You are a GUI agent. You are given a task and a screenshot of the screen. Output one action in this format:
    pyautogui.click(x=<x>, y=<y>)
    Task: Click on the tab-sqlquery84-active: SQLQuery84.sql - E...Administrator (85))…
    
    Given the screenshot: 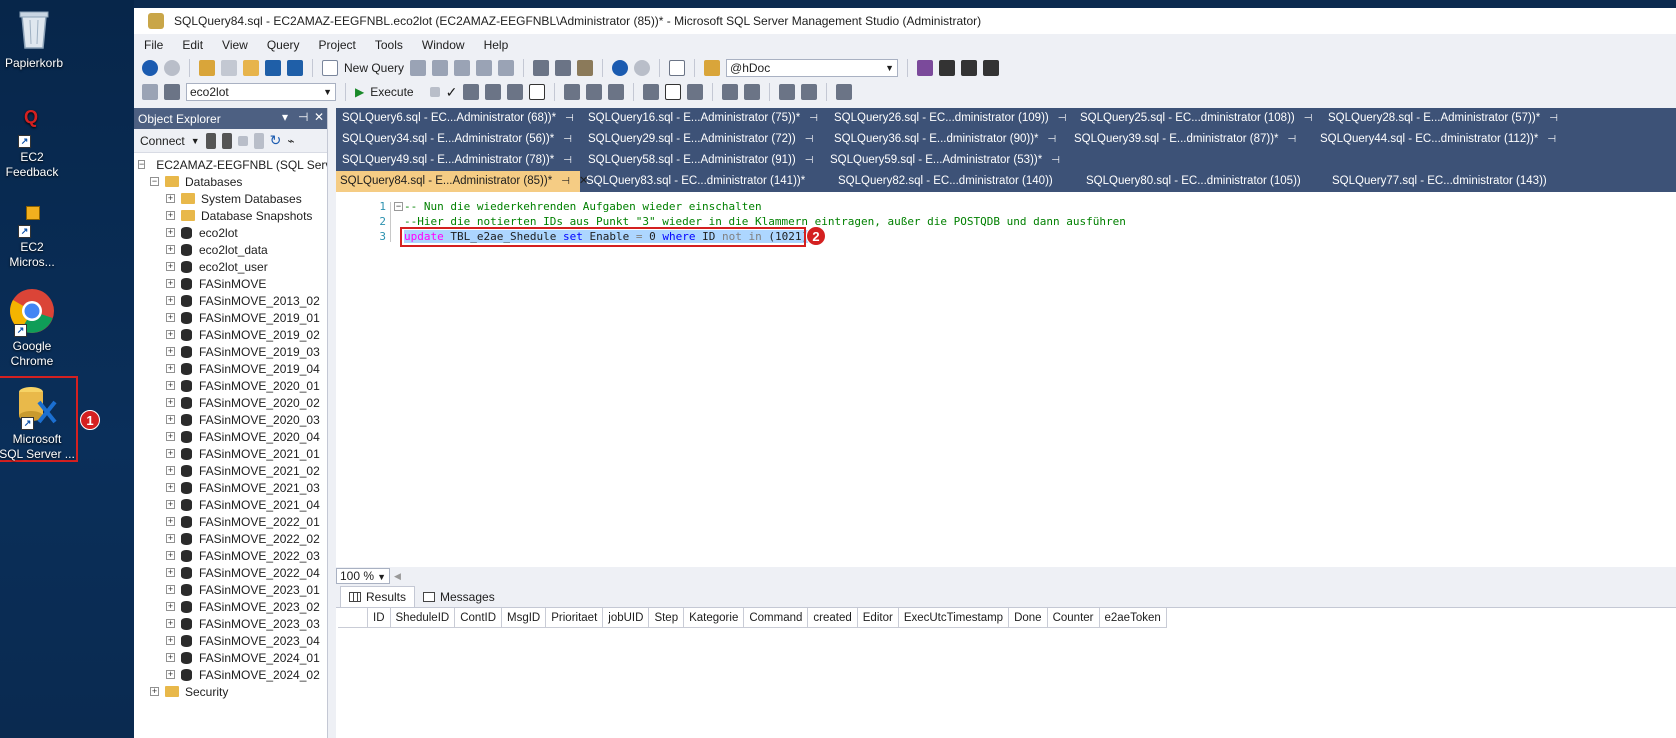 What is the action you would take?
    pyautogui.click(x=462, y=181)
    